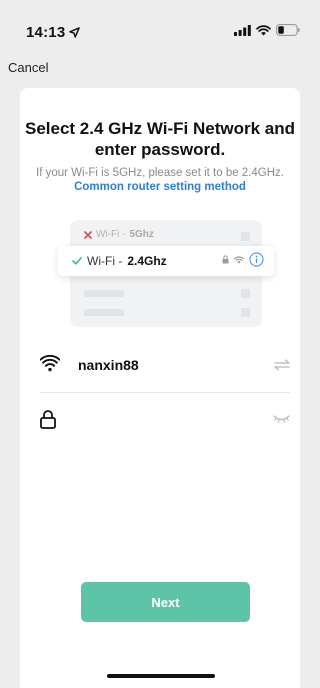 Image resolution: width=320 pixels, height=688 pixels. What do you see at coordinates (165, 602) in the screenshot?
I see `next-button: Next` at bounding box center [165, 602].